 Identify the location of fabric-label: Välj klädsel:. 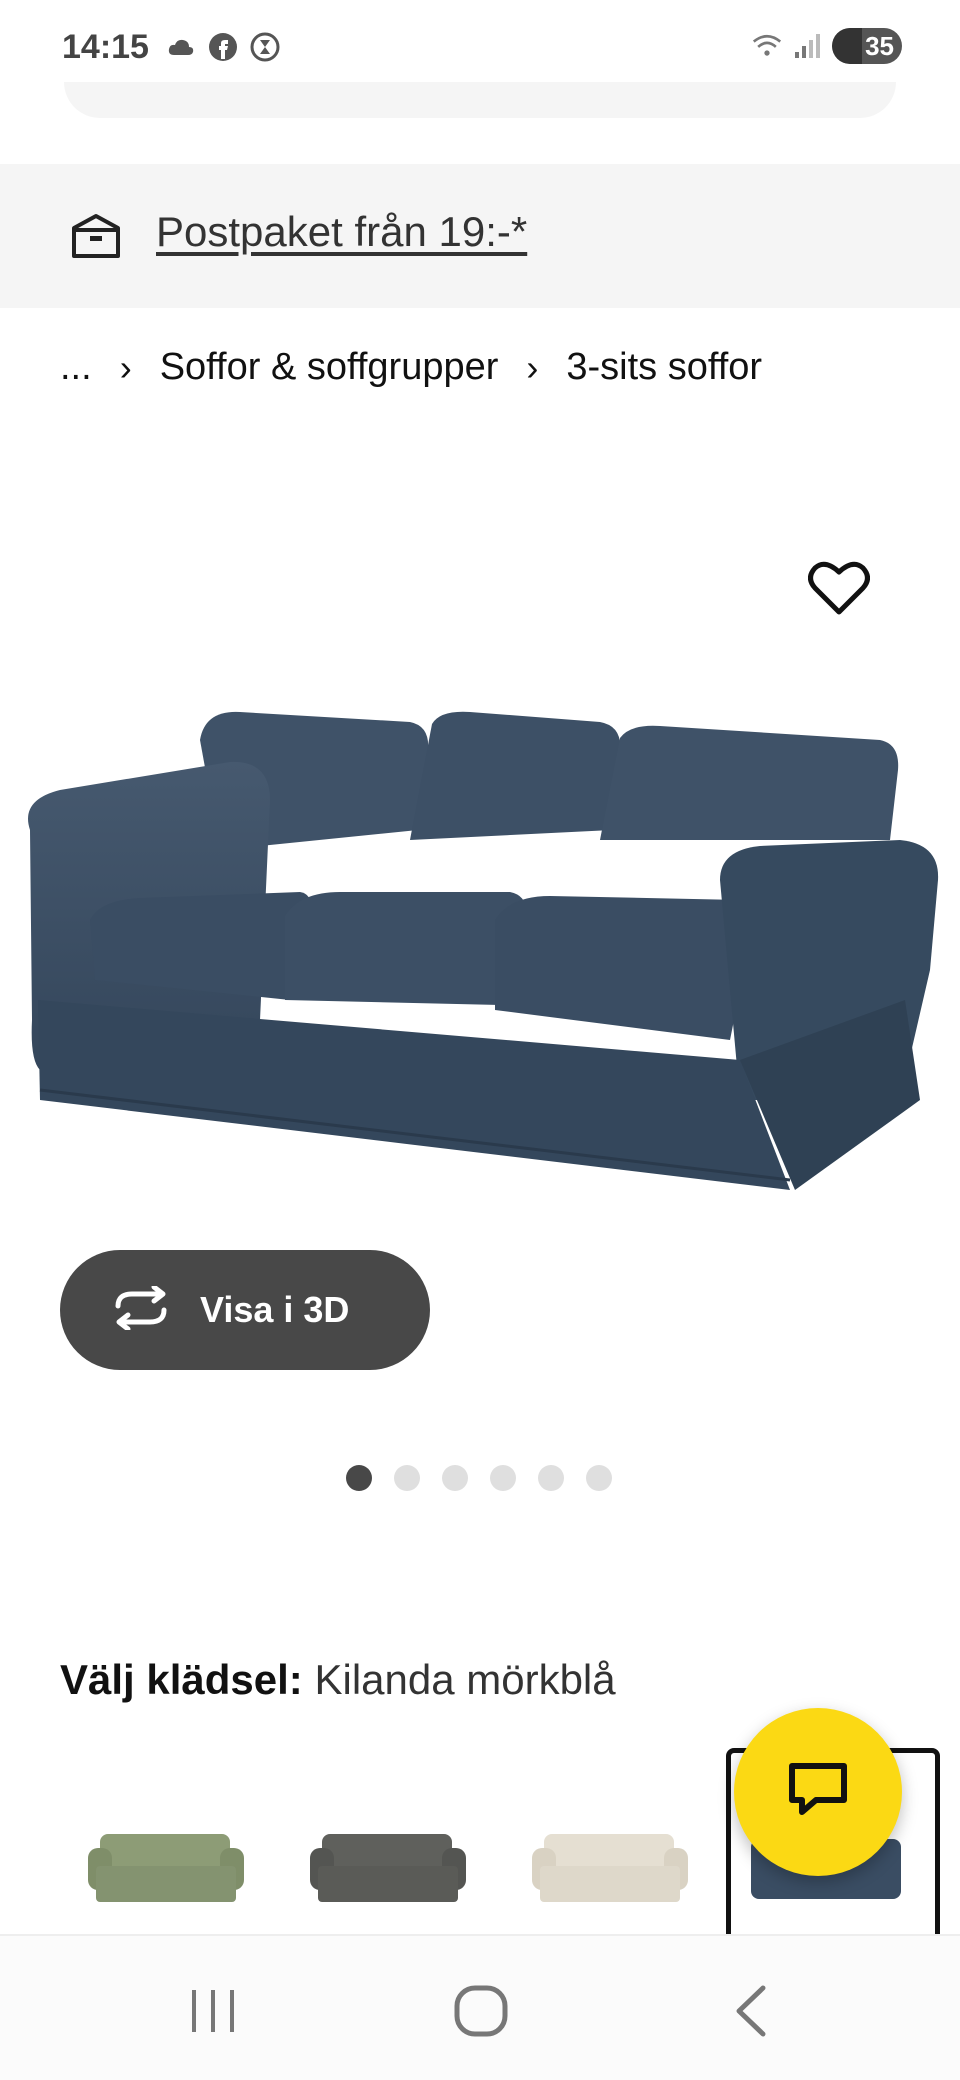
(181, 1679).